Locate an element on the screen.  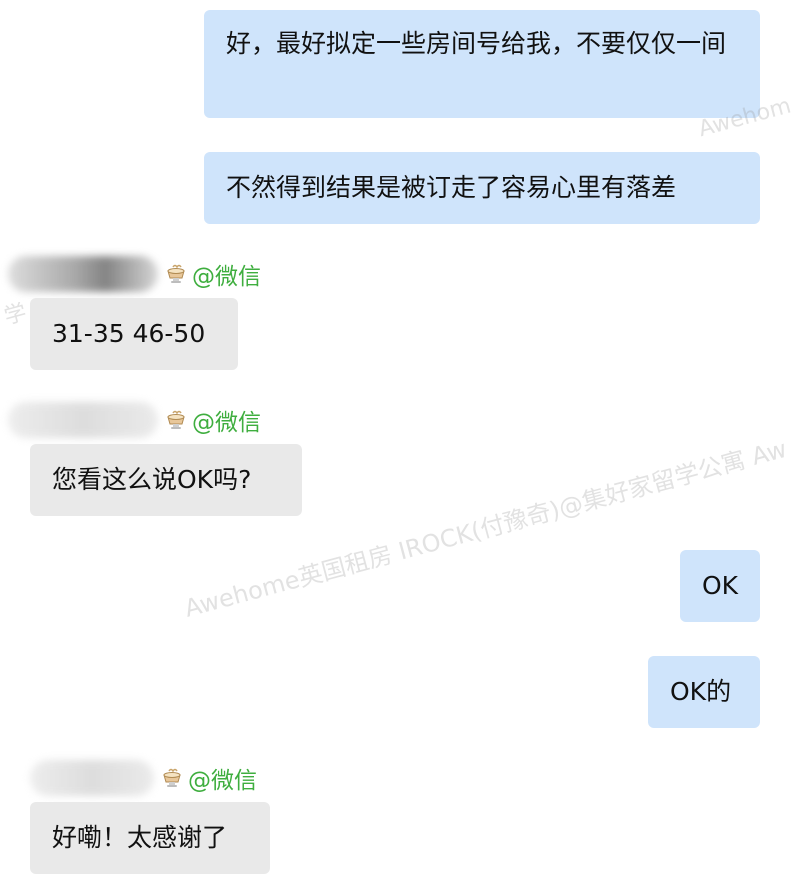
message-text: 您看这么说OK吗? is located at coordinates (152, 479).